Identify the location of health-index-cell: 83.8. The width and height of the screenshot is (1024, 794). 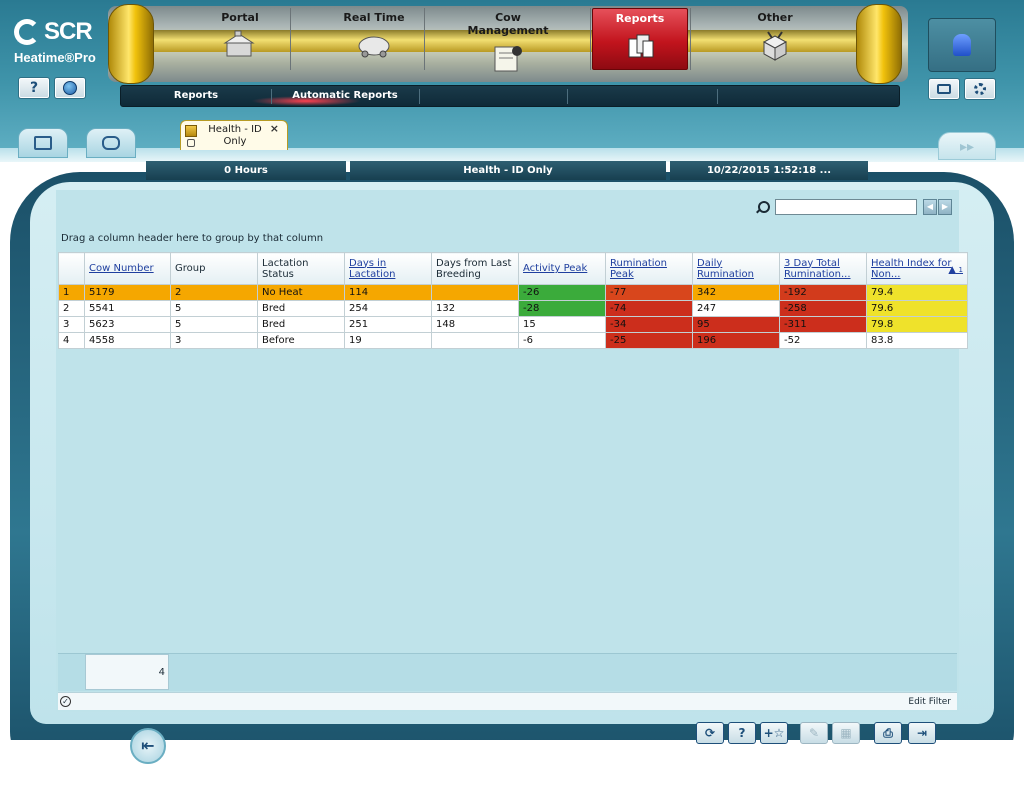
(917, 340).